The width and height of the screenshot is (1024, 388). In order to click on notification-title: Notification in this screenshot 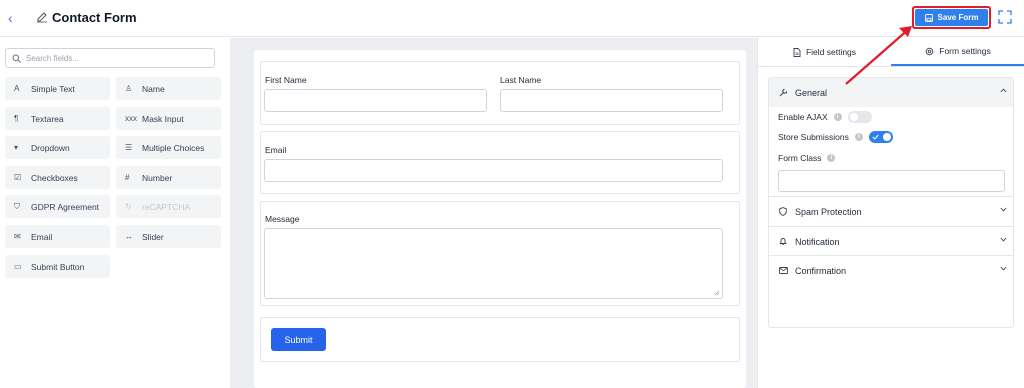, I will do `click(817, 241)`.